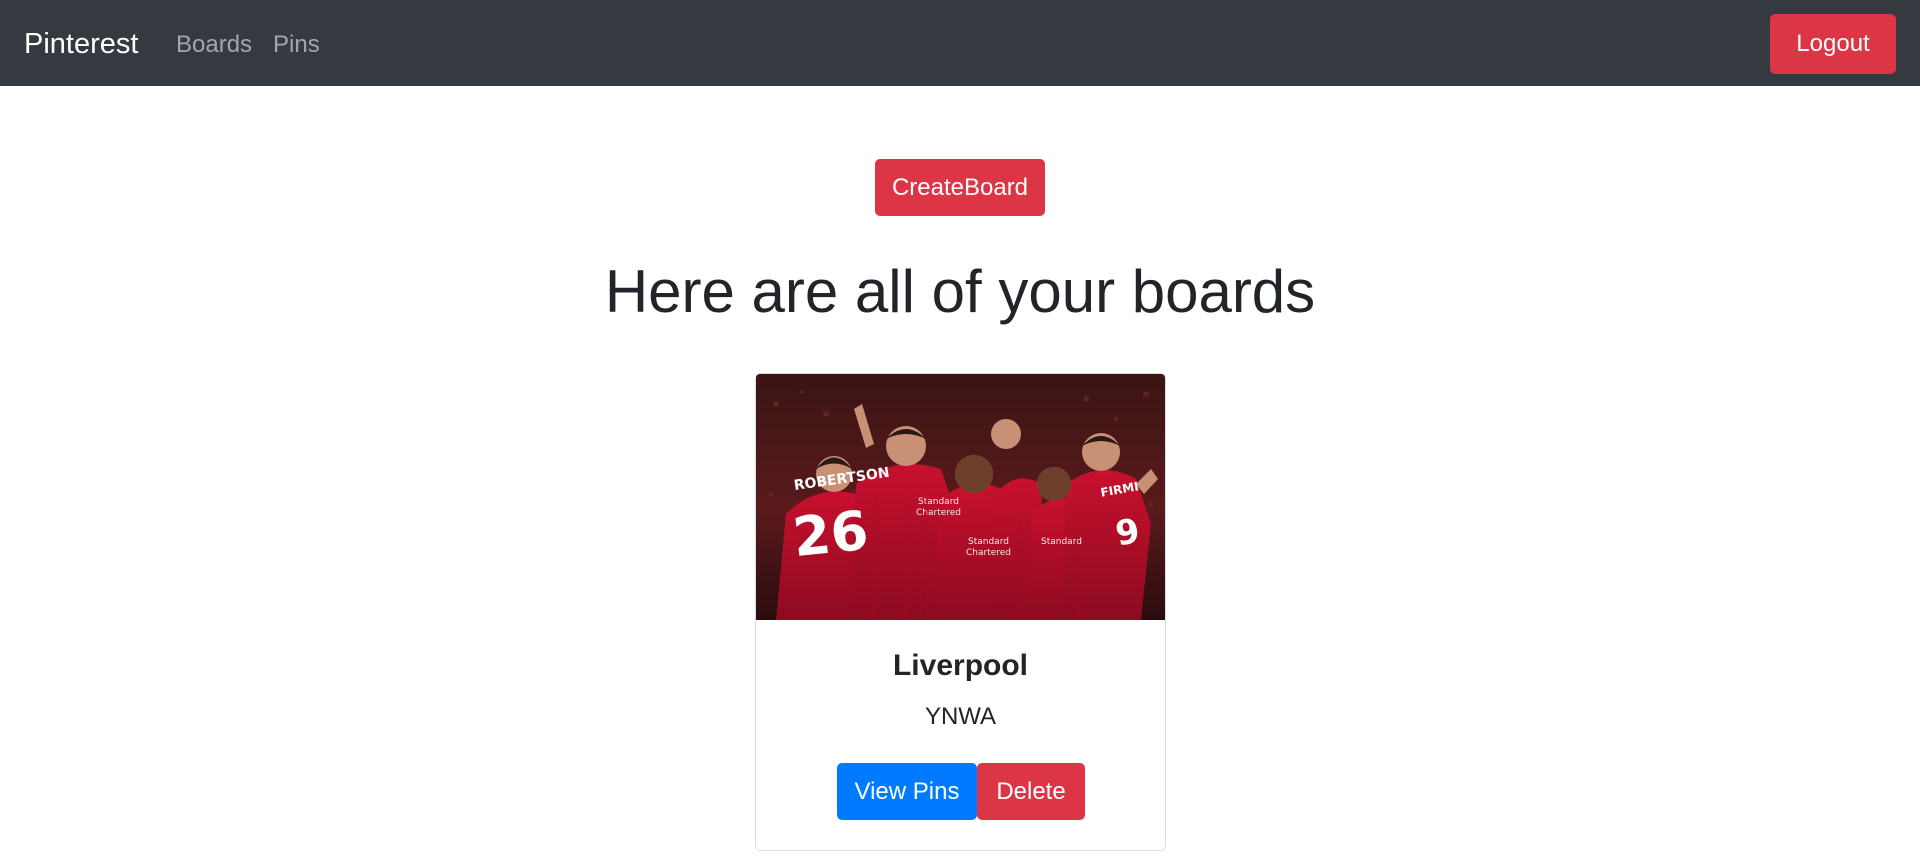 This screenshot has height=867, width=1920. I want to click on board-description: YNWA, so click(960, 716).